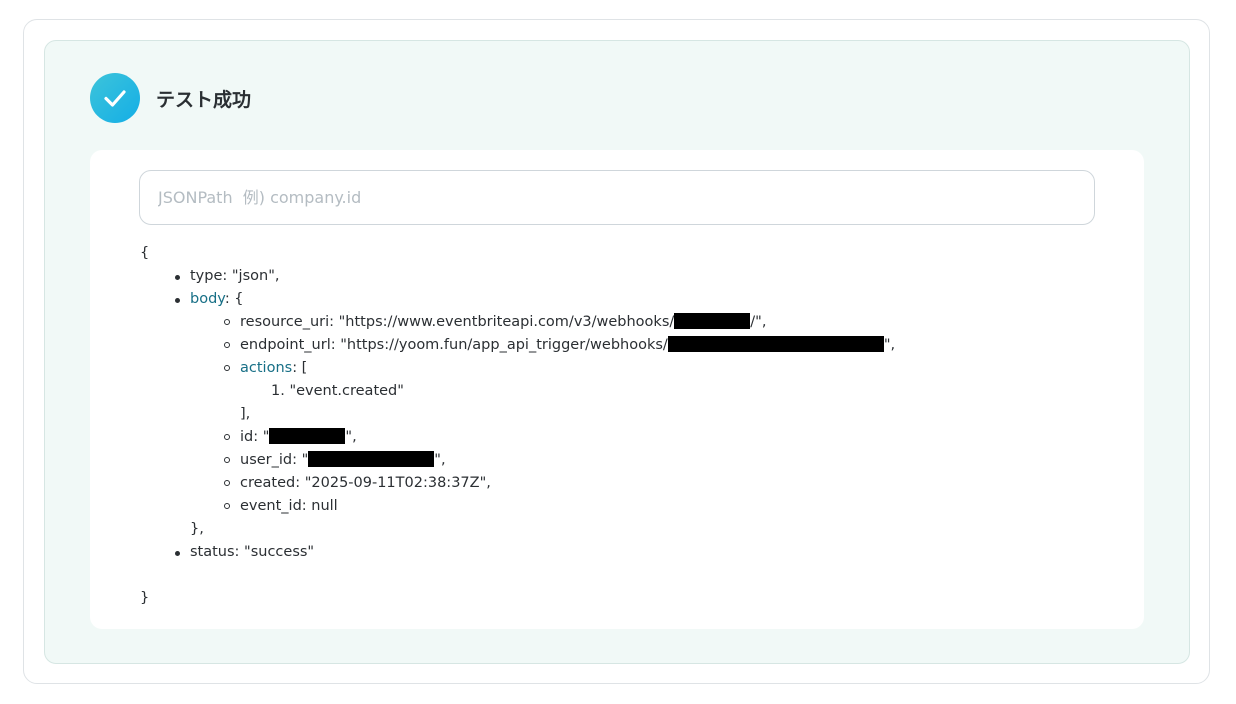 The image size is (1236, 704). I want to click on jsonpath-search-input, so click(617, 197).